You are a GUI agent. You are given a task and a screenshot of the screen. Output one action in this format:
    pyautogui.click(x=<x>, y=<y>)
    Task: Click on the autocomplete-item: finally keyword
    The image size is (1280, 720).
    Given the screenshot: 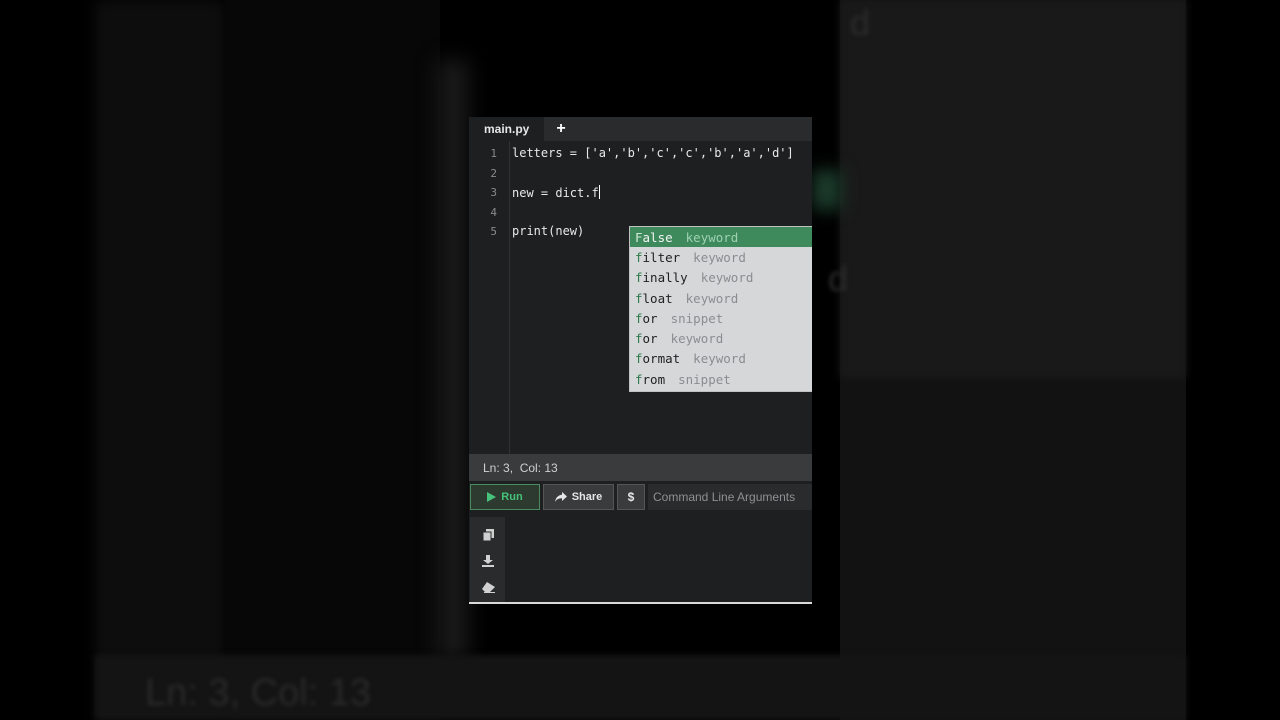 What is the action you would take?
    pyautogui.click(x=721, y=278)
    